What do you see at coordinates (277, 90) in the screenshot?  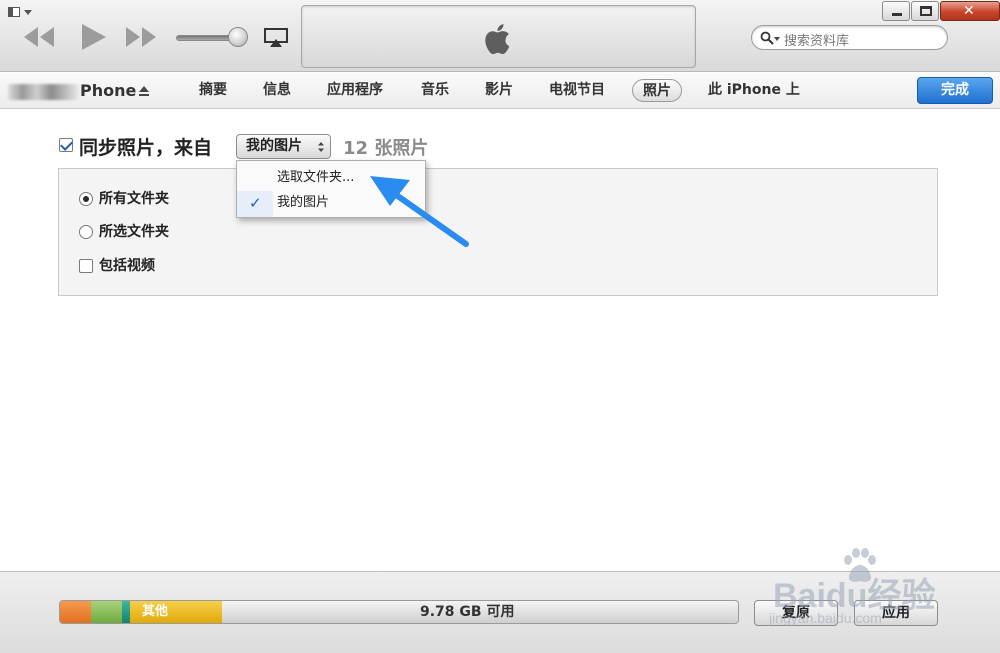 I see `tab-info: 信息` at bounding box center [277, 90].